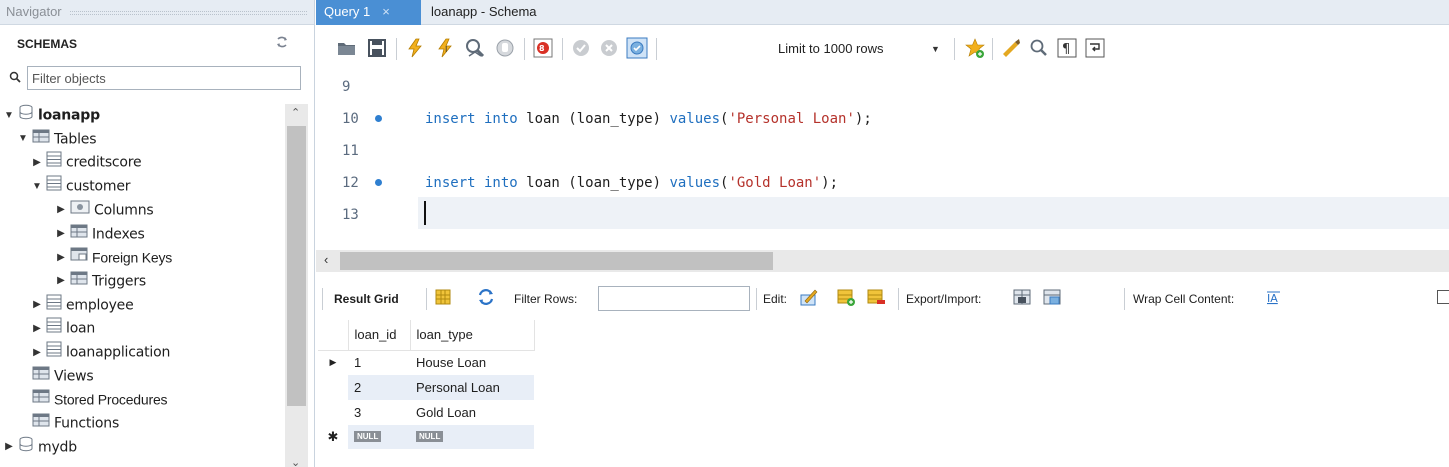 The height and width of the screenshot is (467, 1449). I want to click on tree-item-stored-procedures: Stored Procedures, so click(92, 399).